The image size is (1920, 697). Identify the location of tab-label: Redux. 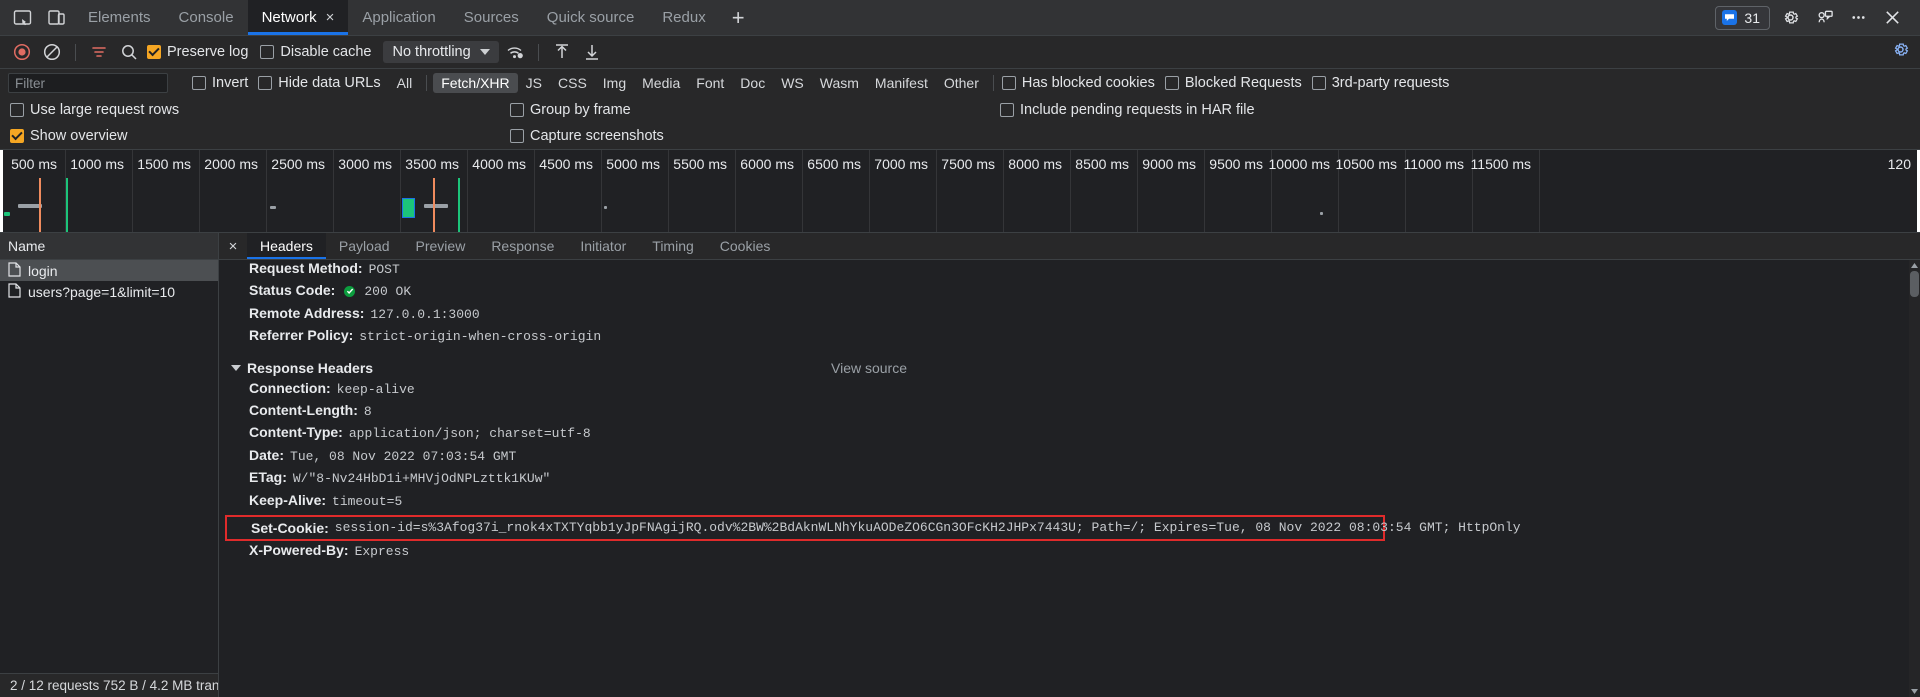
(684, 17).